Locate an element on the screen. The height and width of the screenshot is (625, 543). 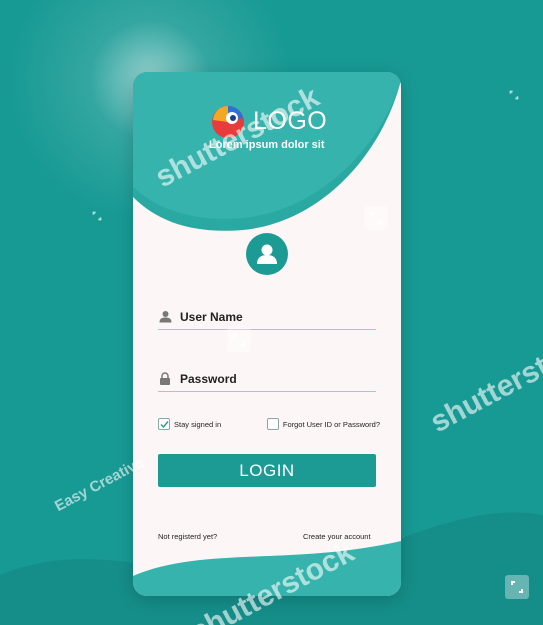
forgot-credentials-checkbox: Forgot User ID or Password? is located at coordinates (323, 424).